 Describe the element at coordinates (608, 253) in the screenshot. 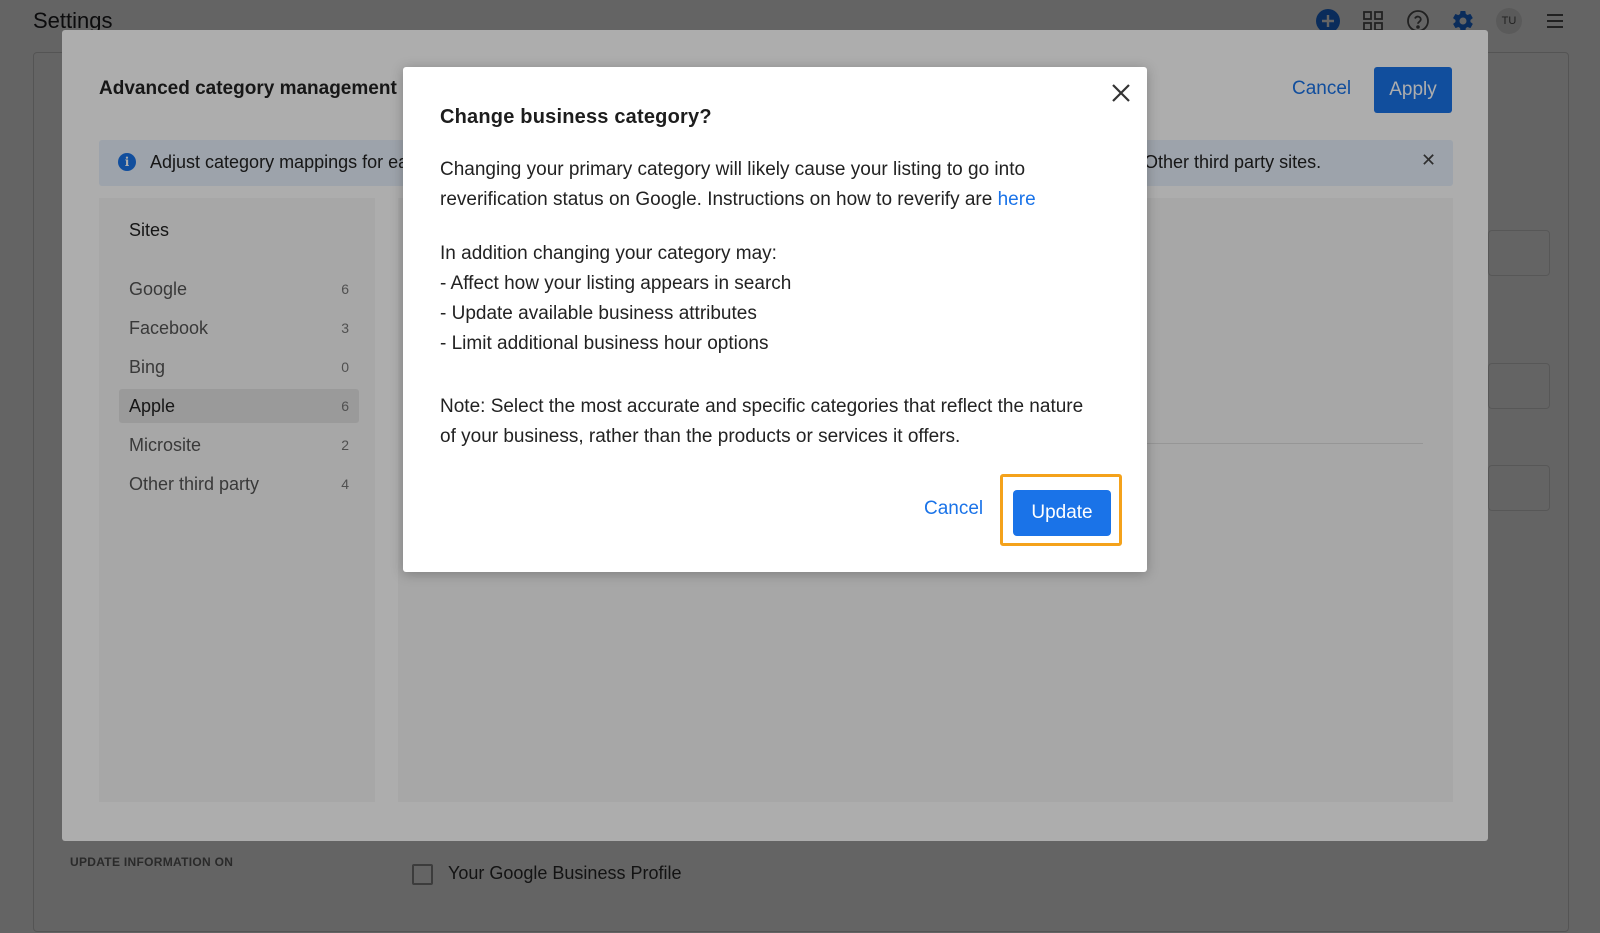

I see `impact-intro: In addition changing your category may:` at that location.